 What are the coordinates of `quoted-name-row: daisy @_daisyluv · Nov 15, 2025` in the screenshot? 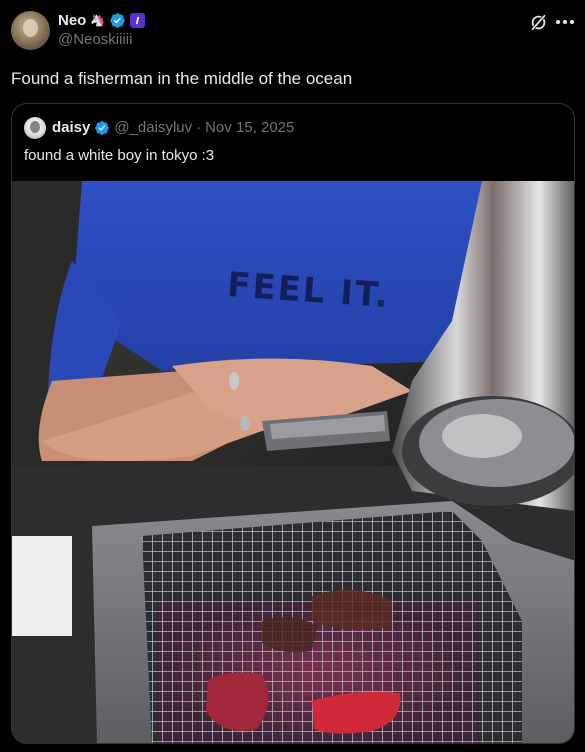 It's located at (173, 127).